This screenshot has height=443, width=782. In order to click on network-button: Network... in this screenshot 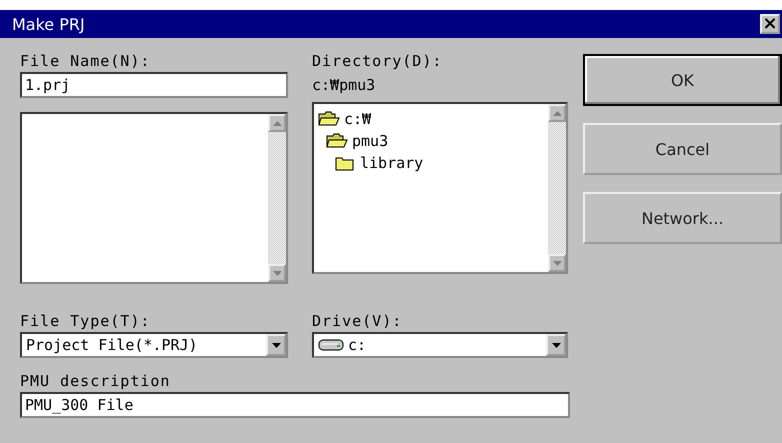, I will do `click(682, 218)`.